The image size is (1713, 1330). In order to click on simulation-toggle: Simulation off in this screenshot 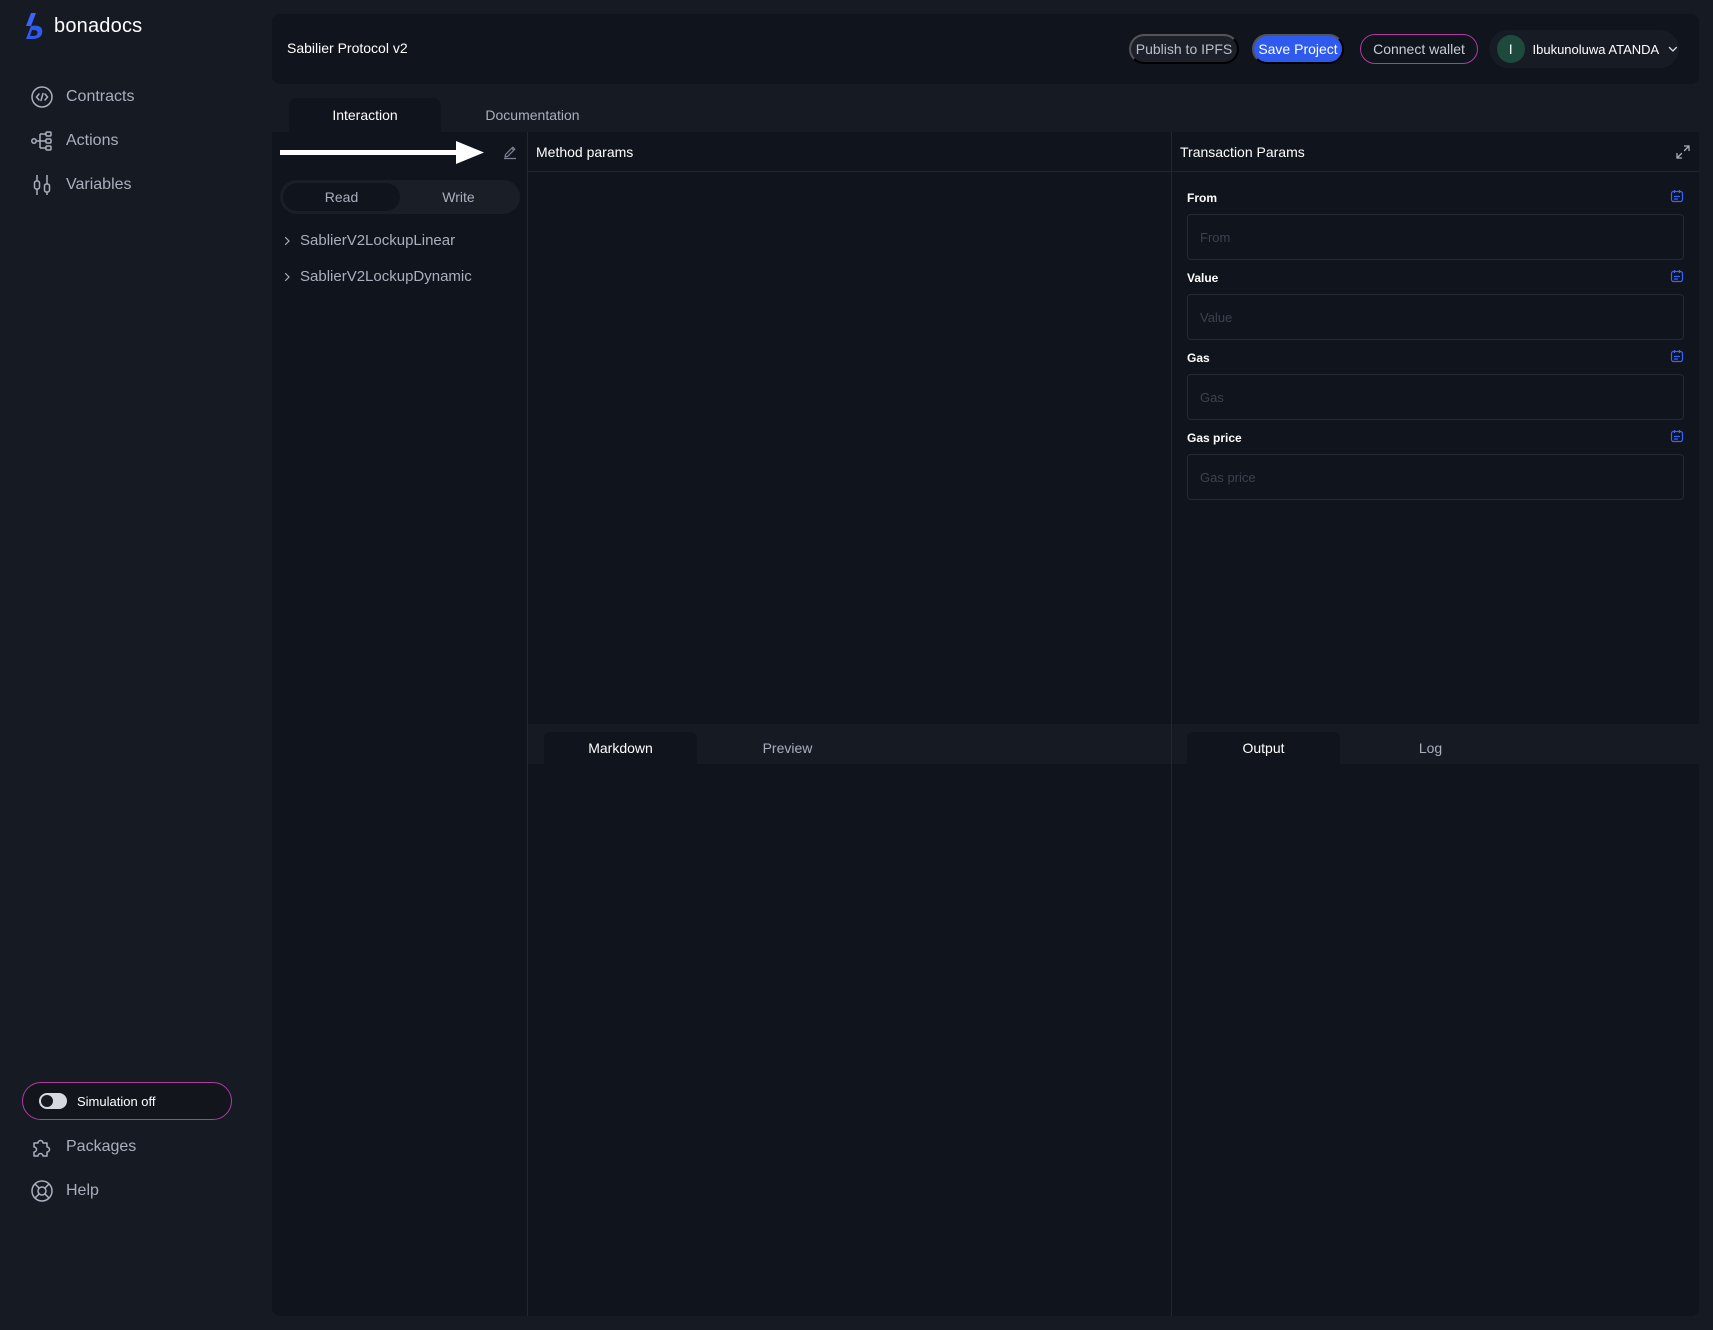, I will do `click(127, 1101)`.